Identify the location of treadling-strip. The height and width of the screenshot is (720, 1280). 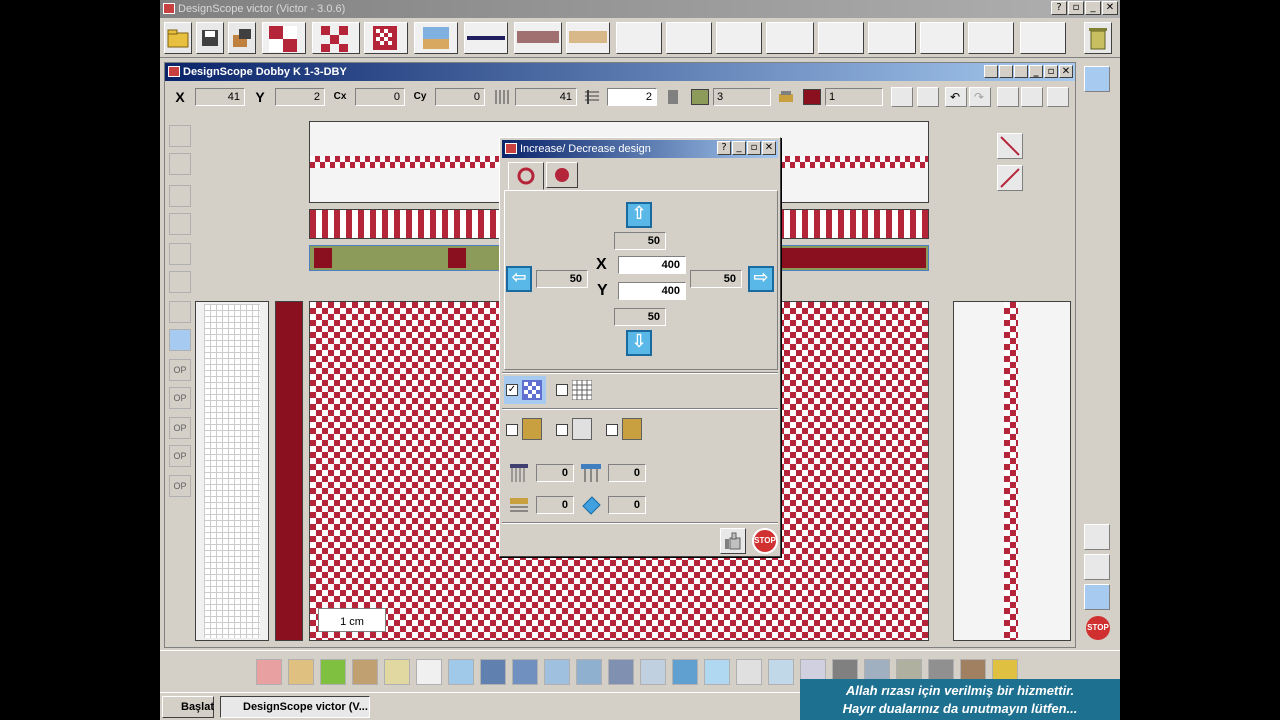
(289, 471).